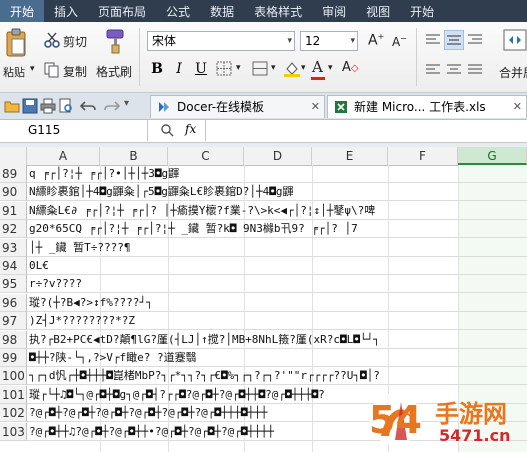  What do you see at coordinates (75, 71) in the screenshot?
I see `copy-button: 复制` at bounding box center [75, 71].